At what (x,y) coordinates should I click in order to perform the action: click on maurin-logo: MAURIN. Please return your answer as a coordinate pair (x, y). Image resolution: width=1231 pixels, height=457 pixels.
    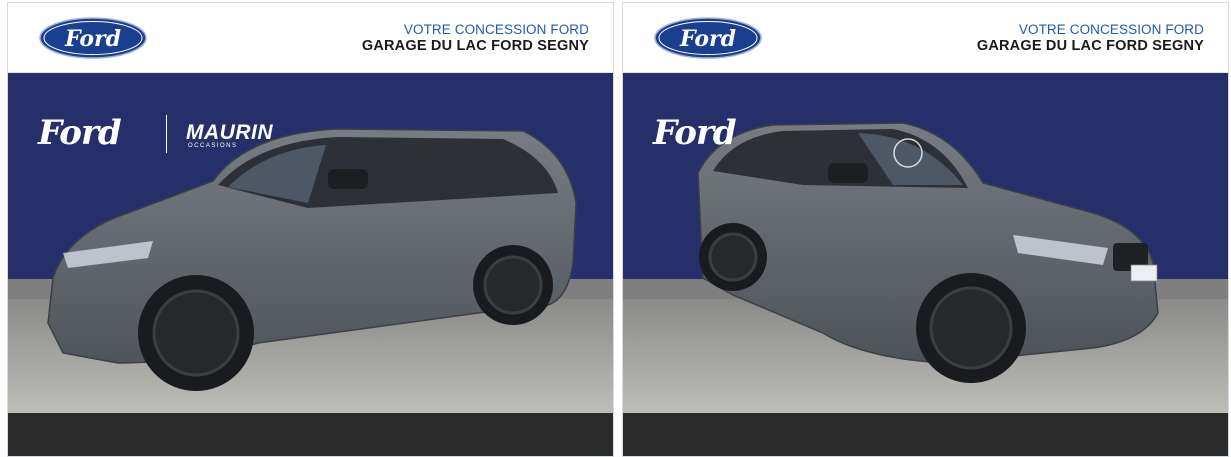
    Looking at the image, I should click on (229, 132).